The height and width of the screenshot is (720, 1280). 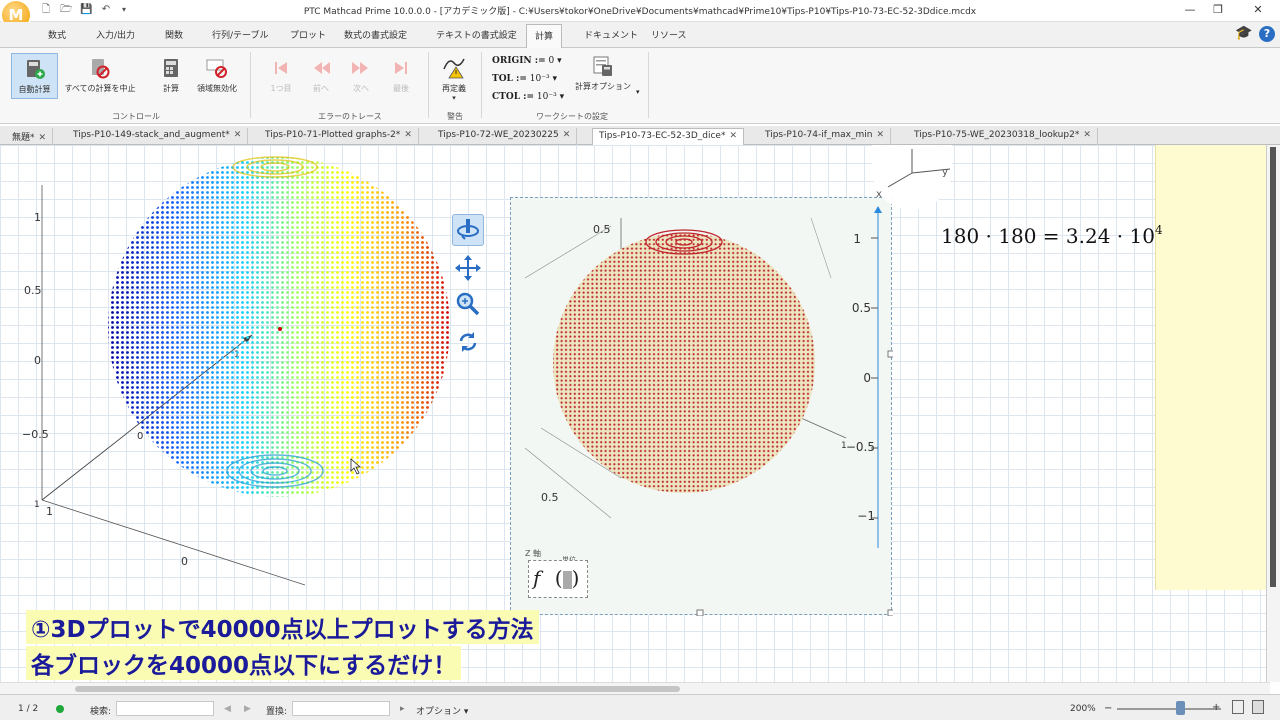 What do you see at coordinates (308, 34) in the screenshot?
I see `tab-plots: プロット` at bounding box center [308, 34].